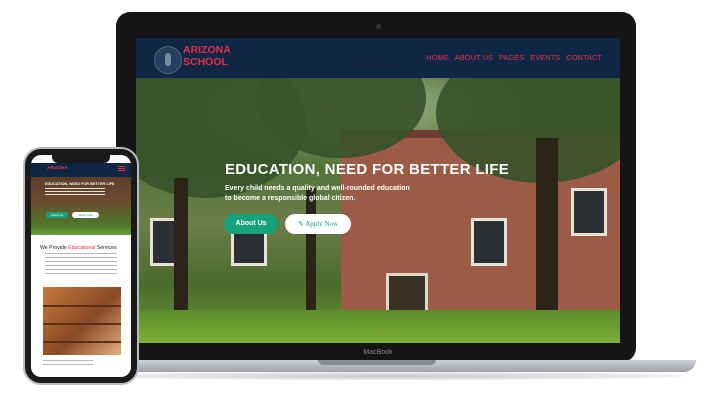  I want to click on about-us-button: About Us, so click(251, 224).